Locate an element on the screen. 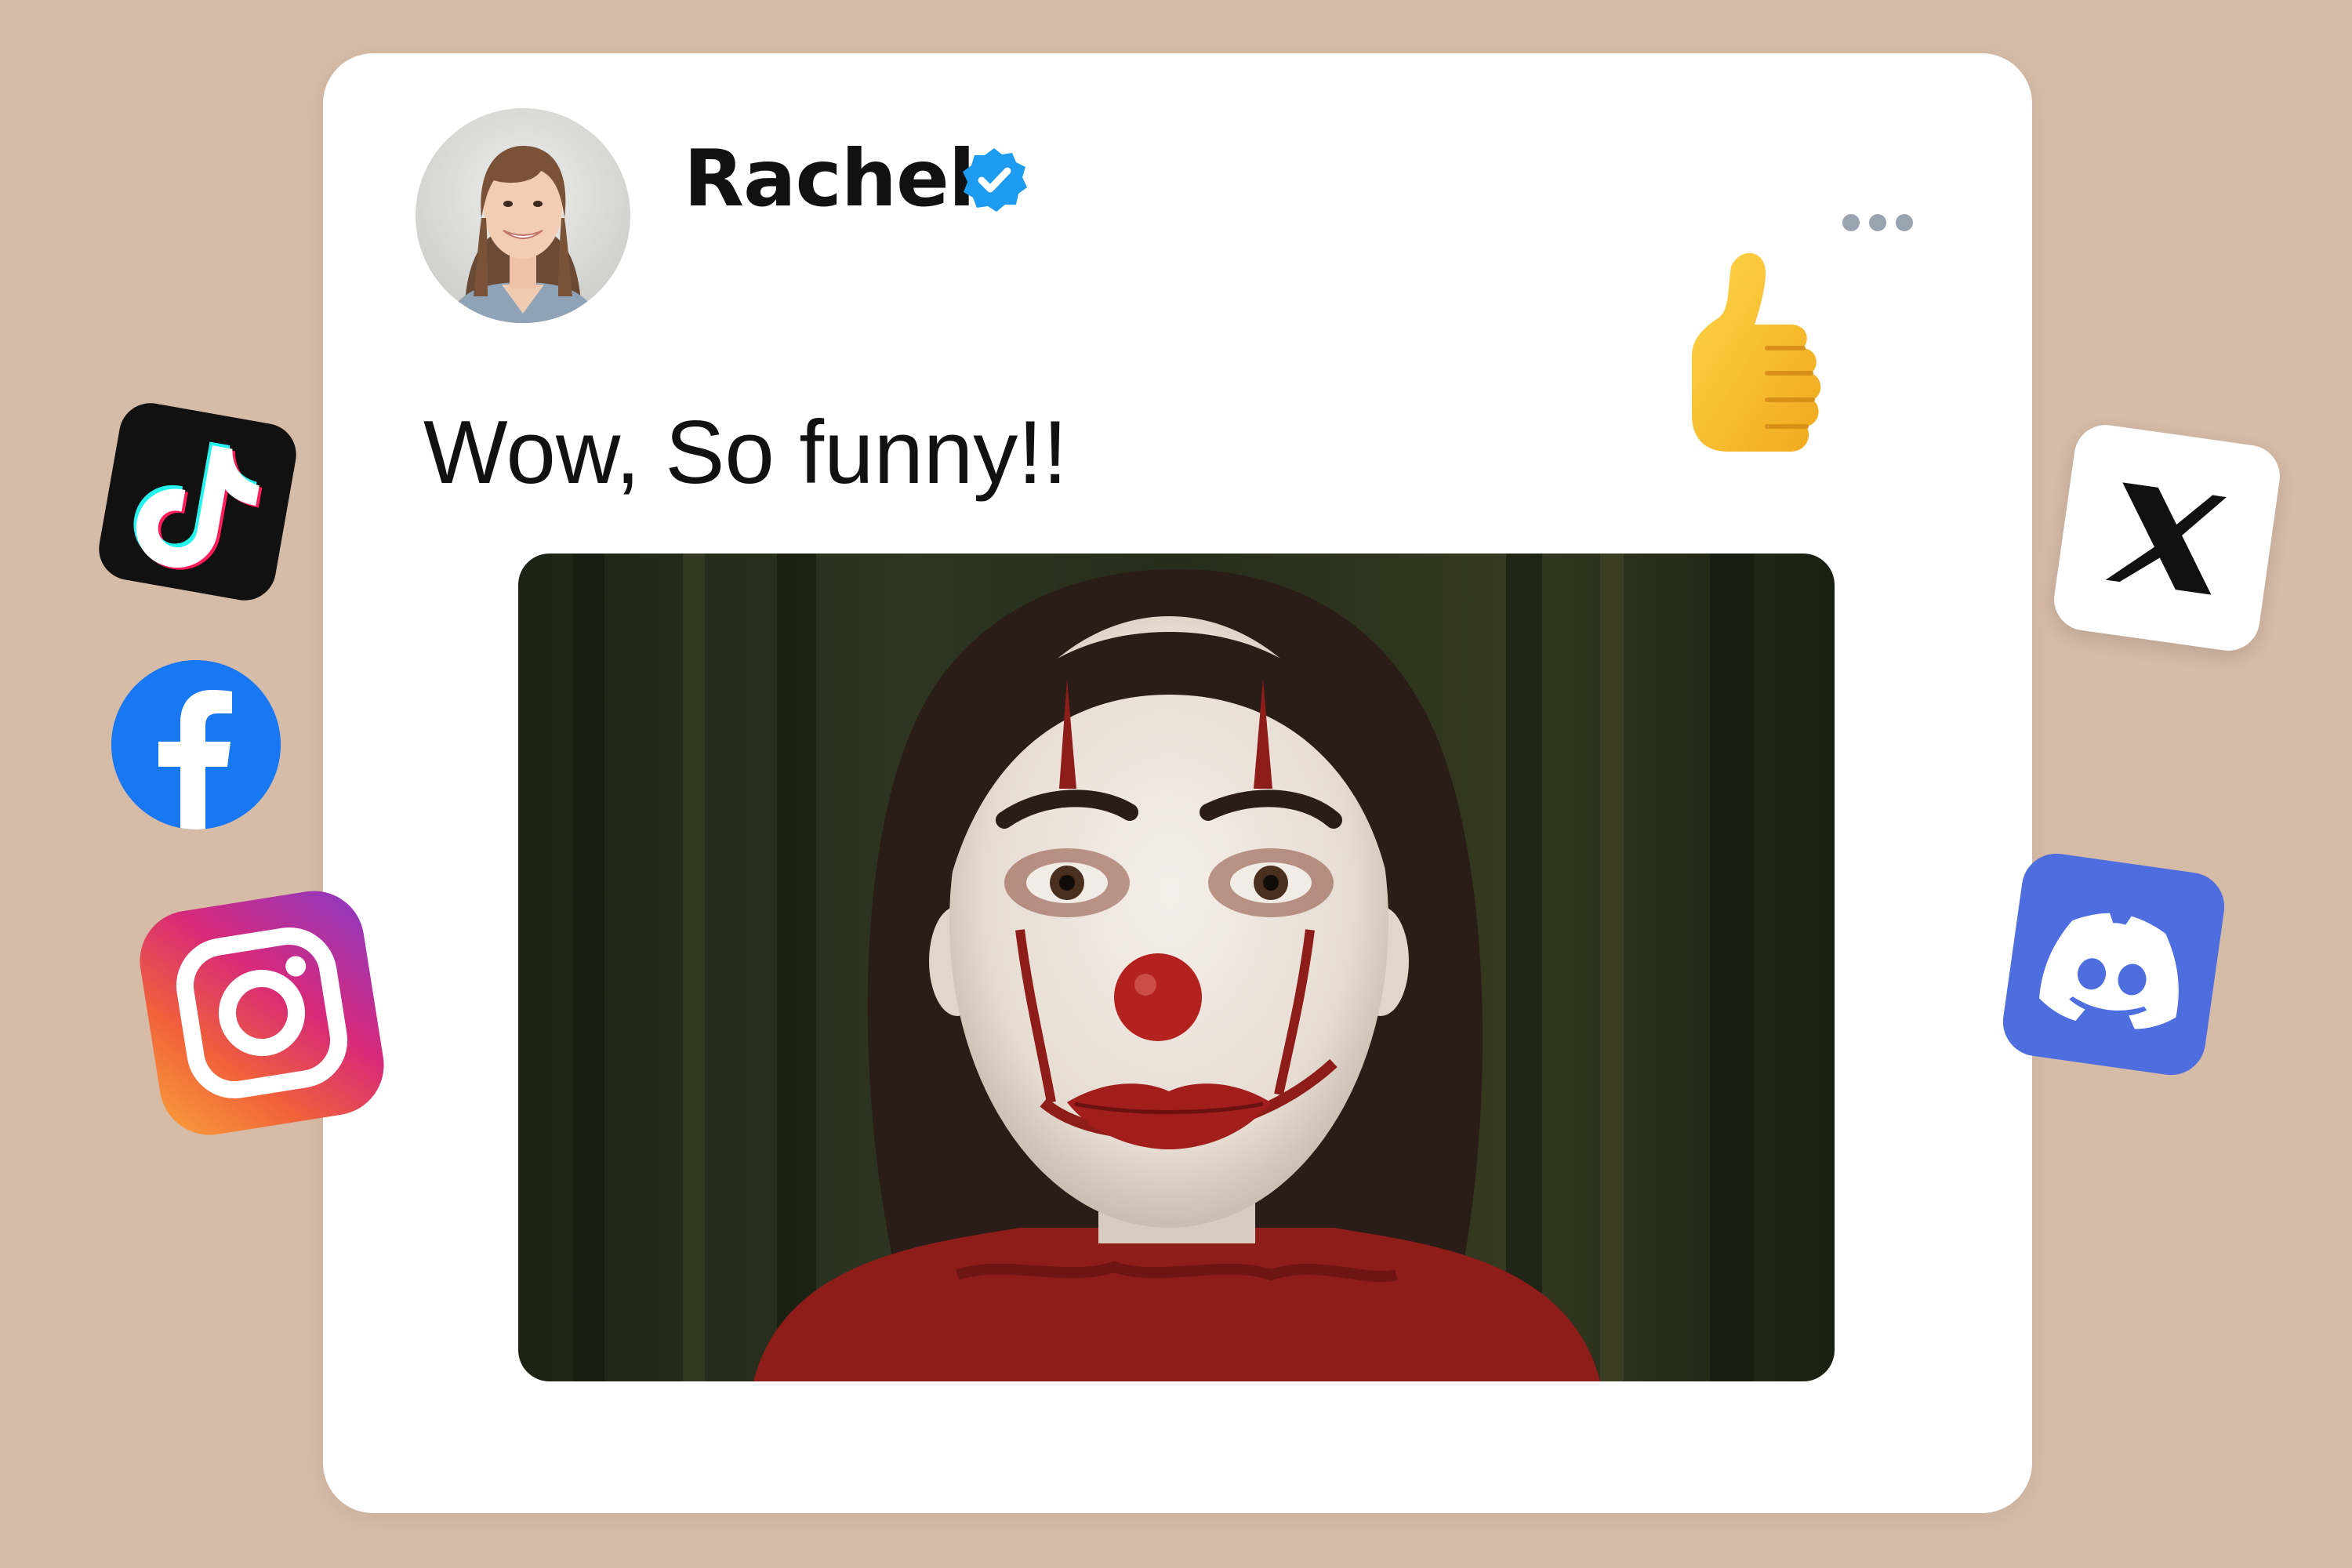 The height and width of the screenshot is (1568, 2352). instagram-icon is located at coordinates (261, 1013).